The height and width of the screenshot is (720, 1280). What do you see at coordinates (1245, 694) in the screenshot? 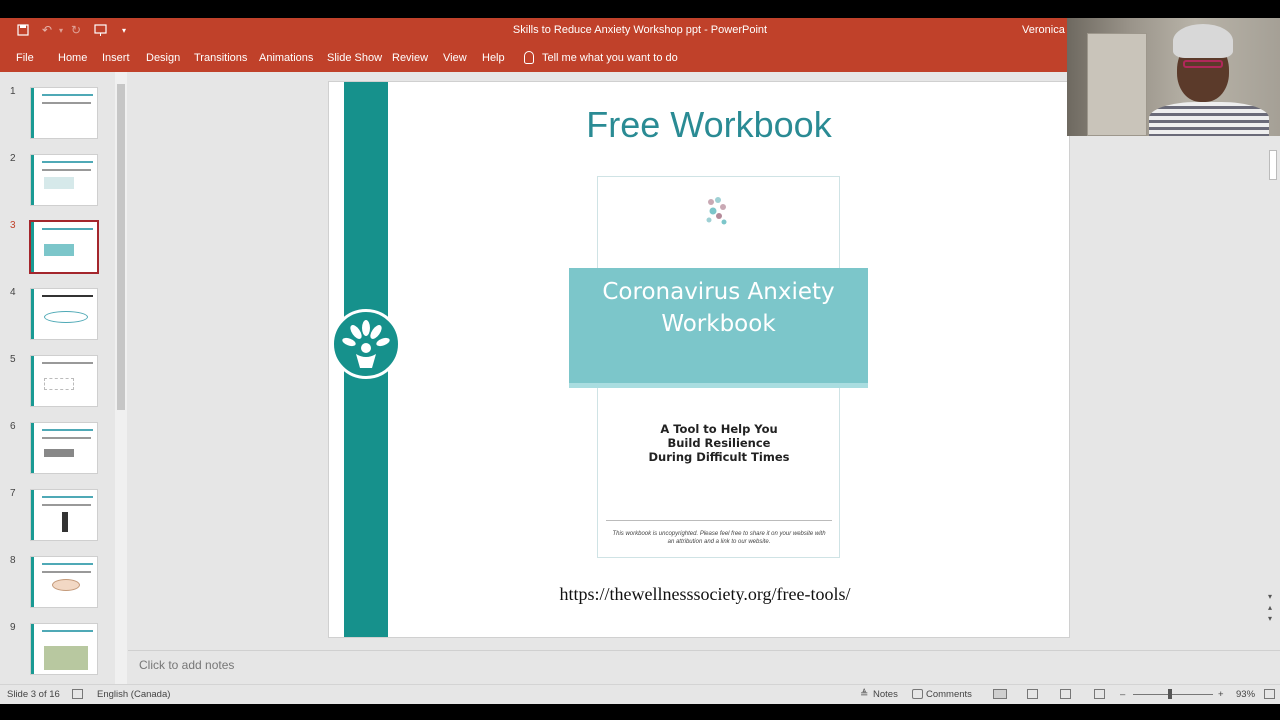
I see `zoom-level: 93%` at bounding box center [1245, 694].